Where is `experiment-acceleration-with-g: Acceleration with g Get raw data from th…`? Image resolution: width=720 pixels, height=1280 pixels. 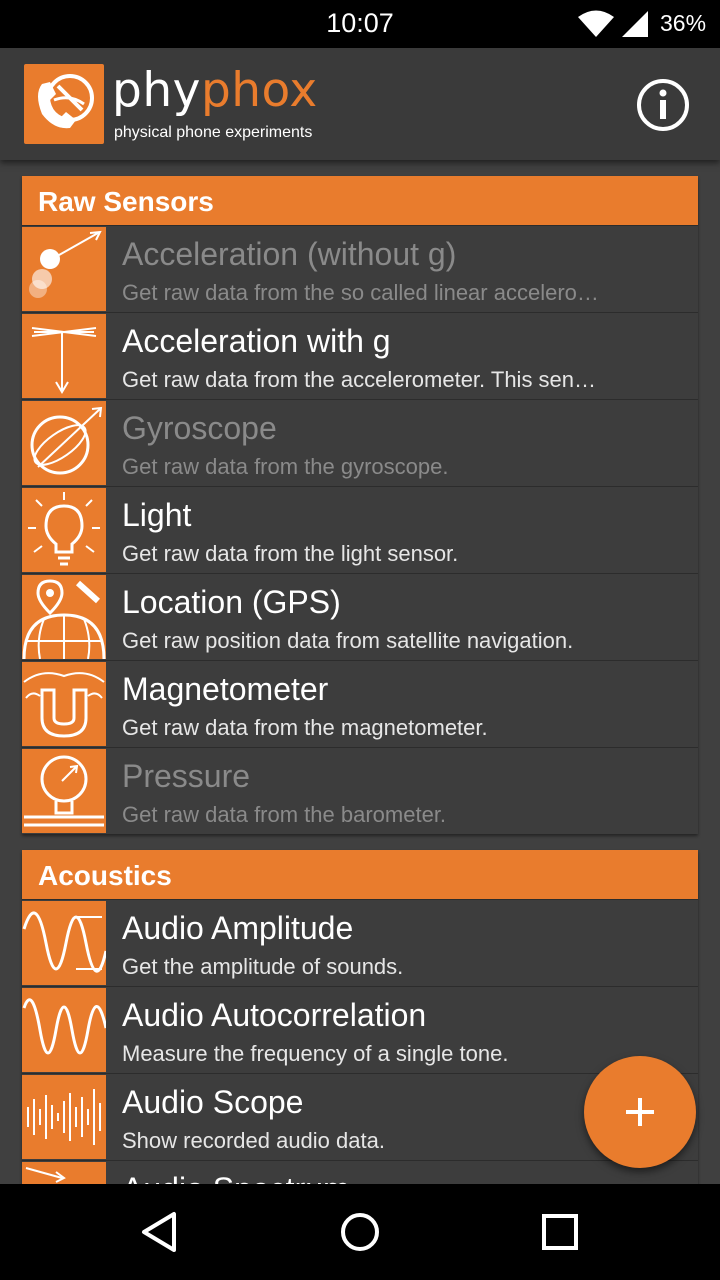
experiment-acceleration-with-g: Acceleration with g Get raw data from th… is located at coordinates (360, 355).